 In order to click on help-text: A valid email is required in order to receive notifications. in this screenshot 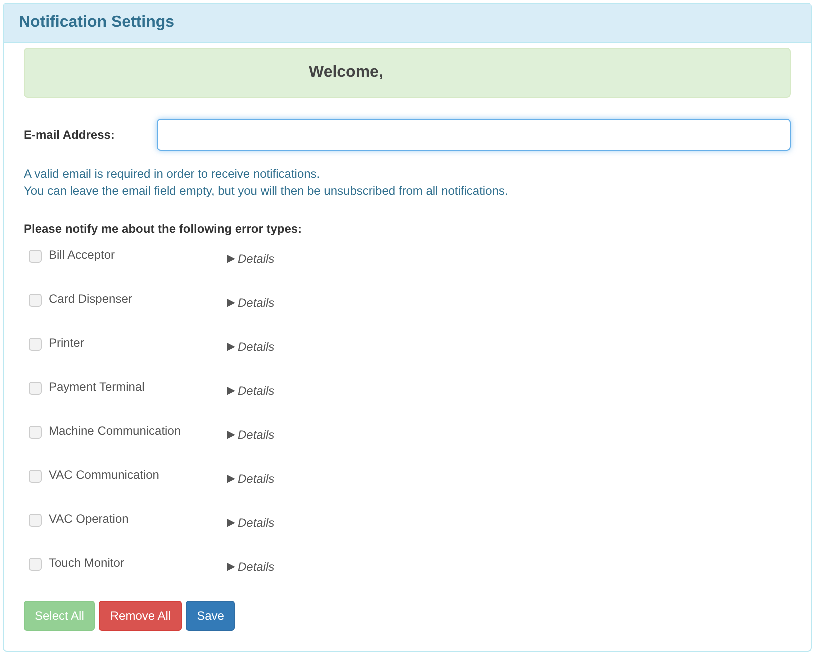, I will do `click(173, 174)`.